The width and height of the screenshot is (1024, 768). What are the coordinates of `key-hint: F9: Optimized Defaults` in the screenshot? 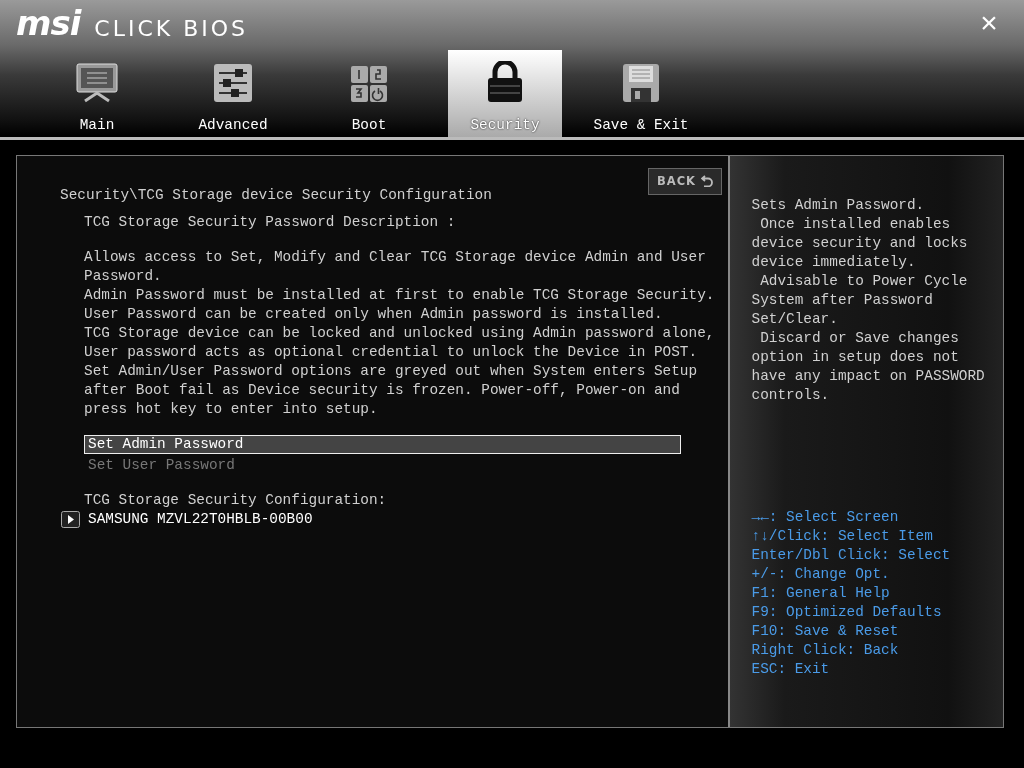 It's located at (847, 612).